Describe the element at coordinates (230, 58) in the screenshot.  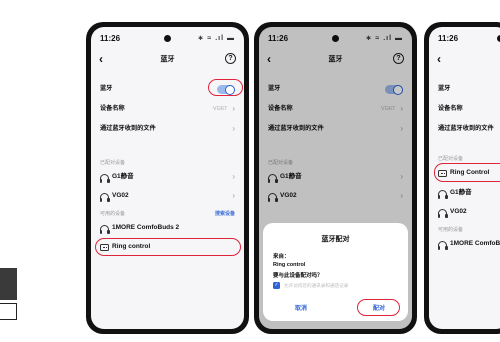
I see `help-icon: ?` at that location.